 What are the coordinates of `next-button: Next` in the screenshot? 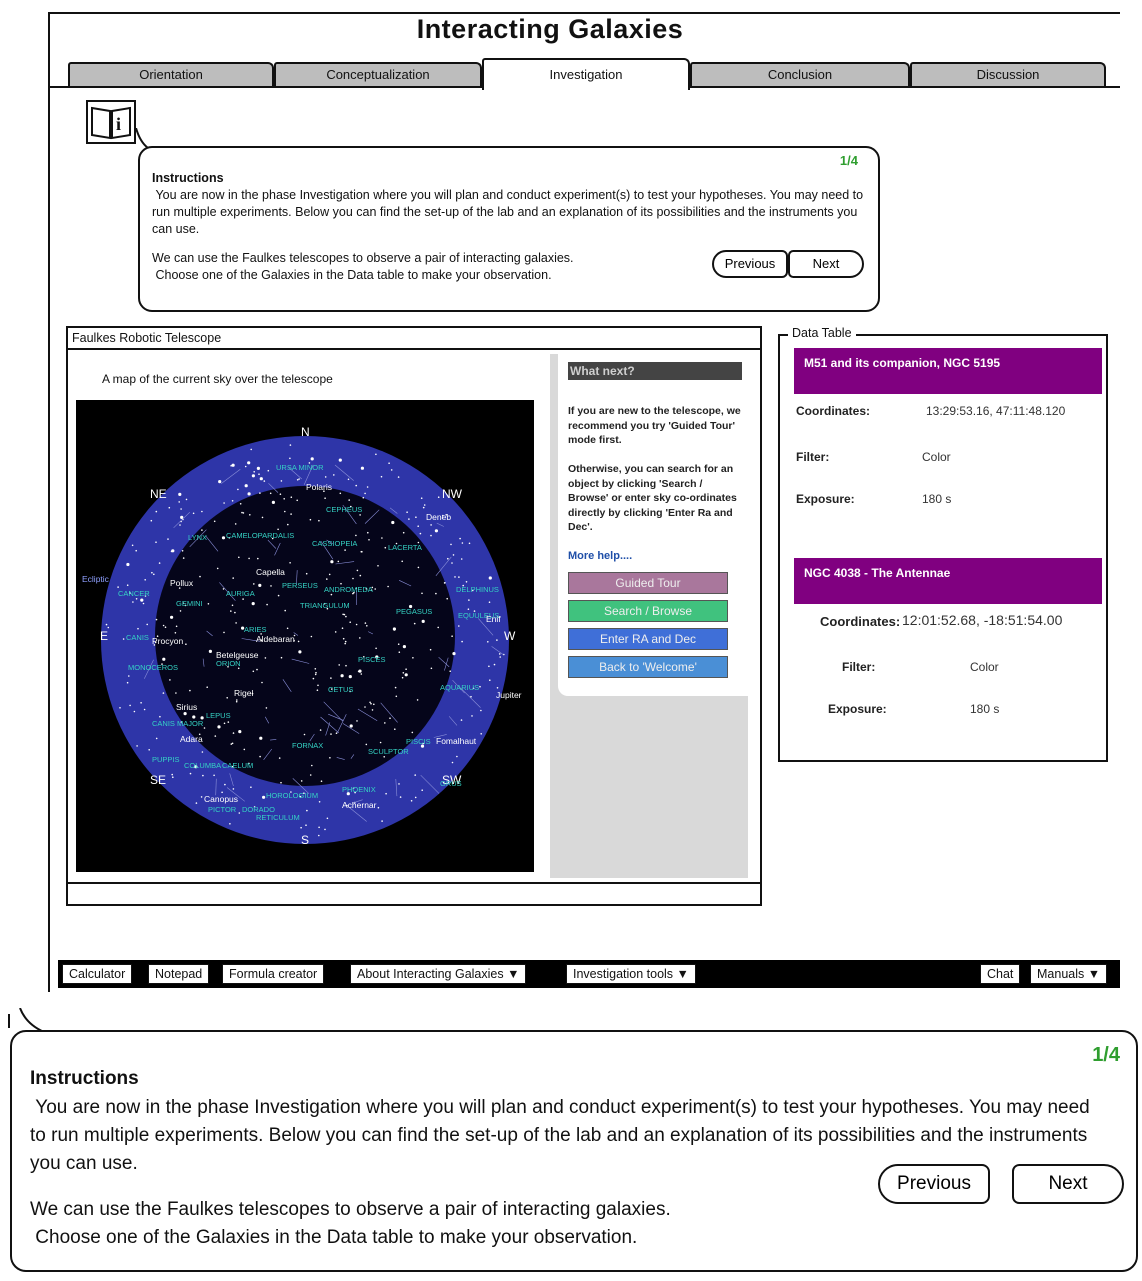 It's located at (826, 264).